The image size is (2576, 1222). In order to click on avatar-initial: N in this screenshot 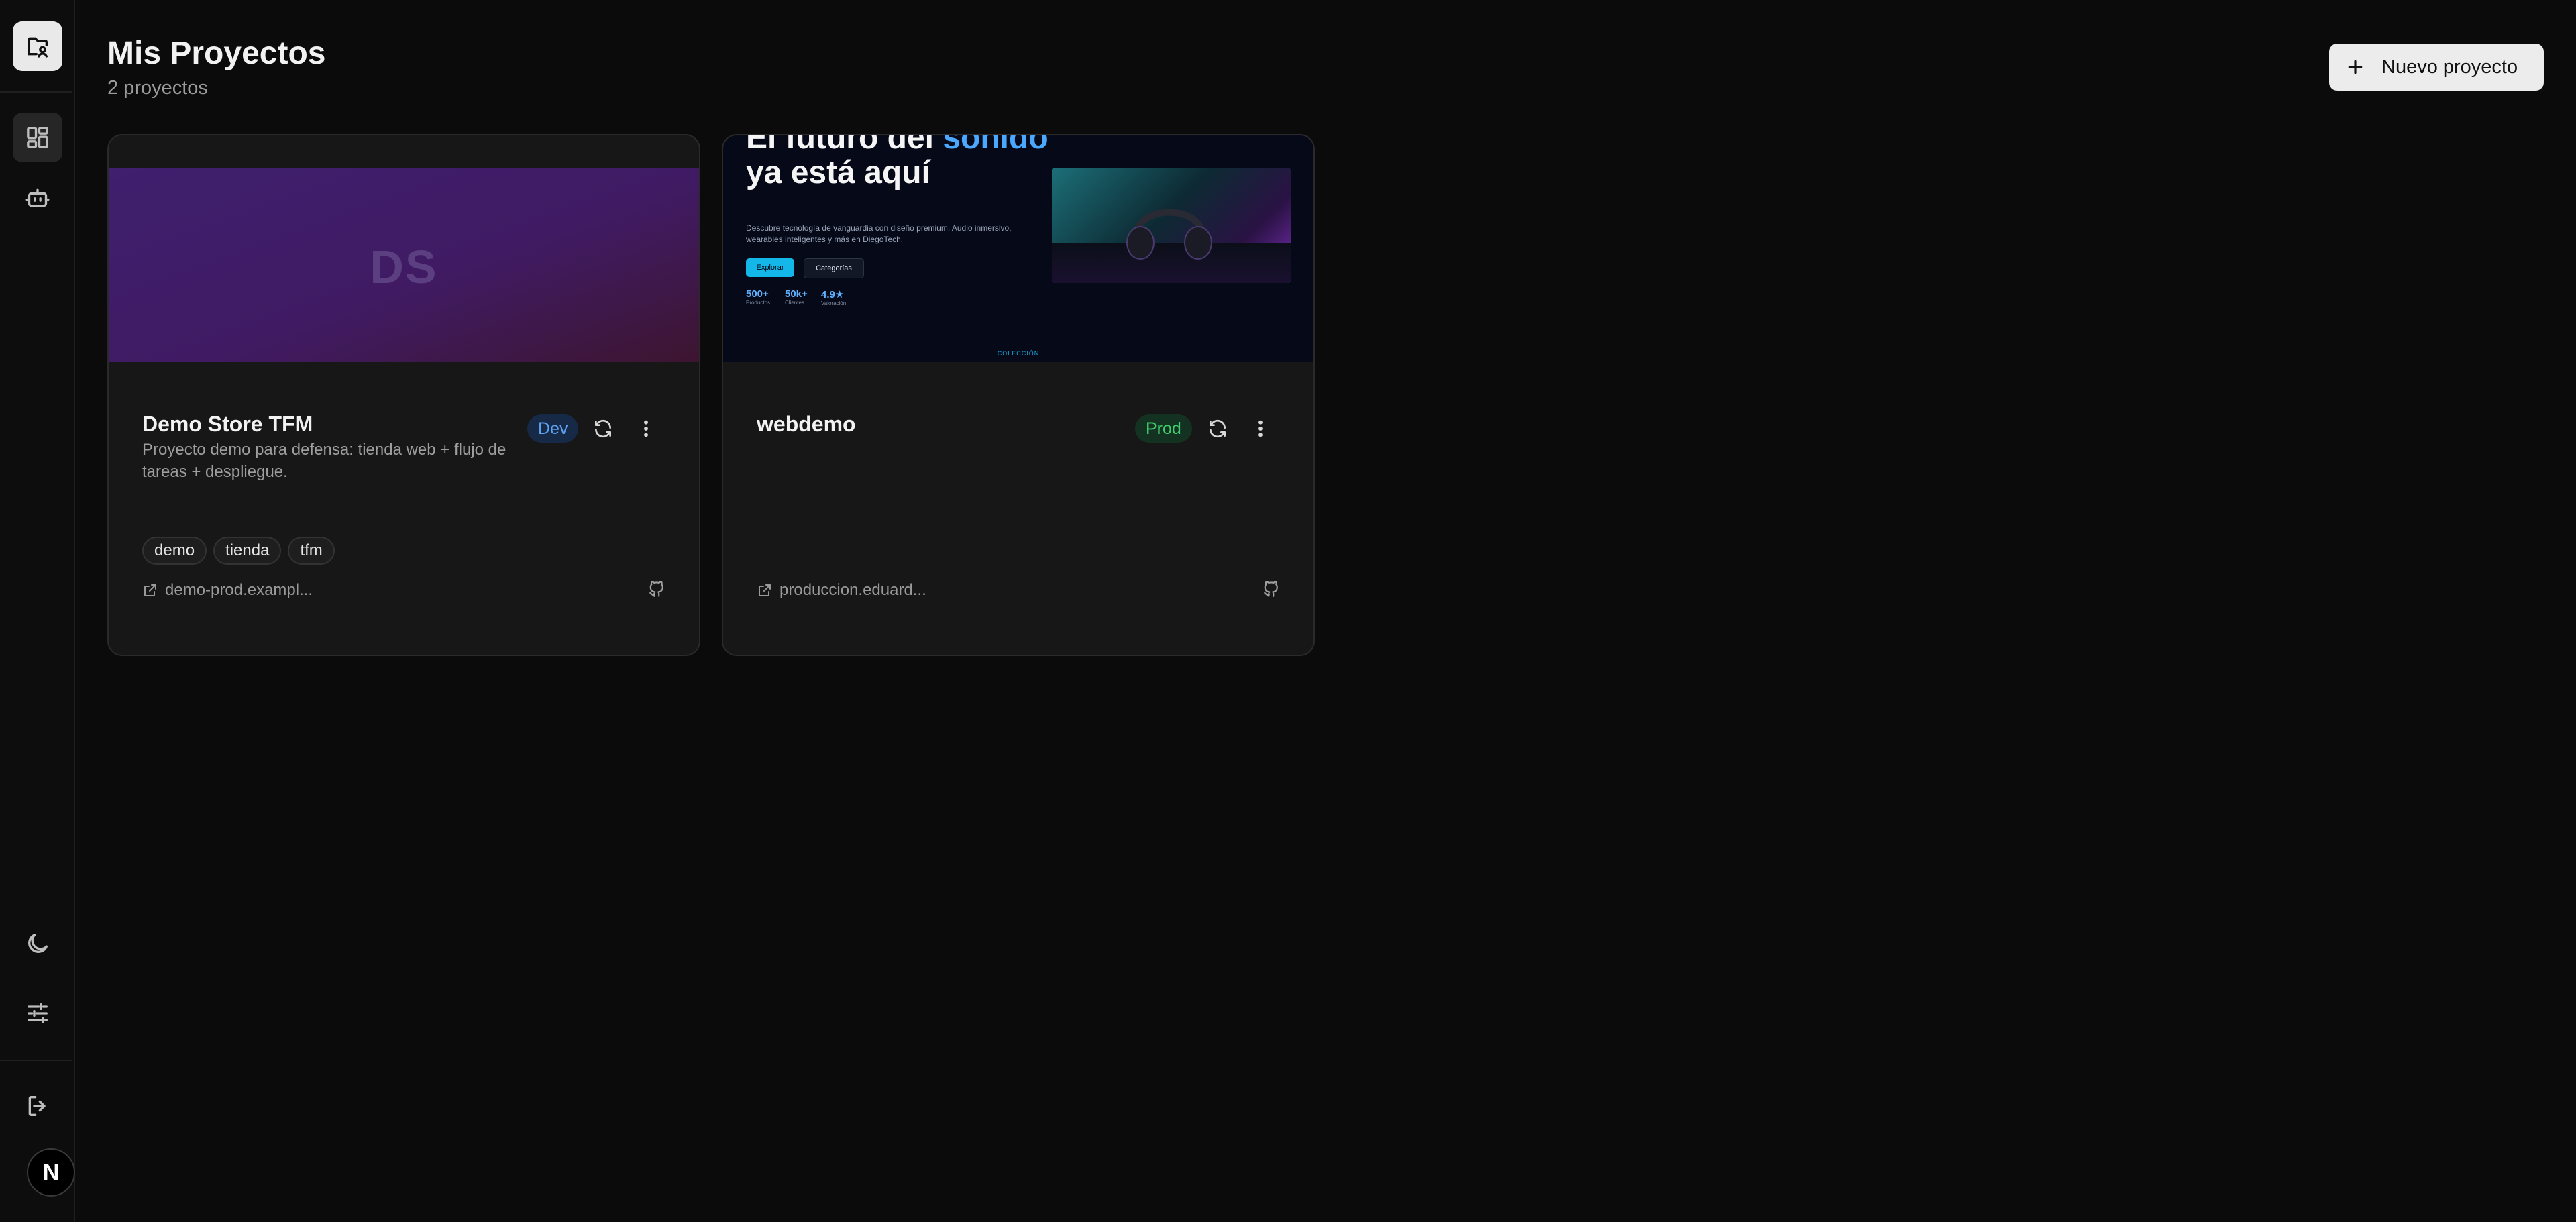, I will do `click(51, 1172)`.